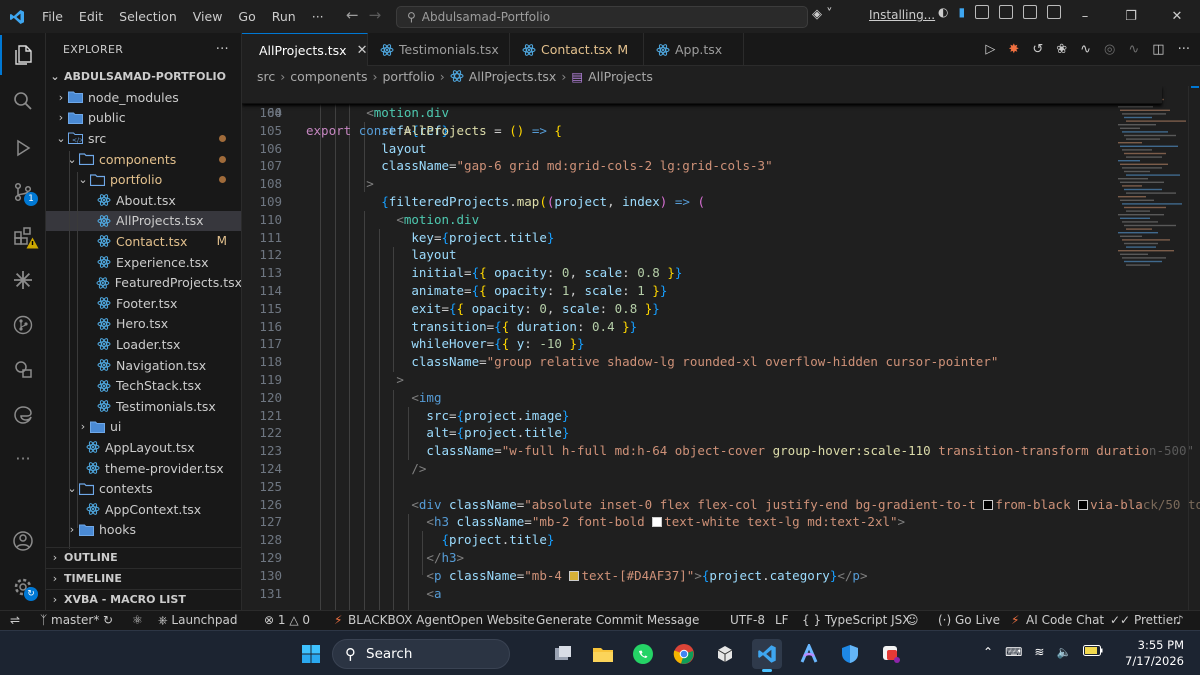  What do you see at coordinates (143, 530) in the screenshot?
I see `tree-folder: › hooks` at bounding box center [143, 530].